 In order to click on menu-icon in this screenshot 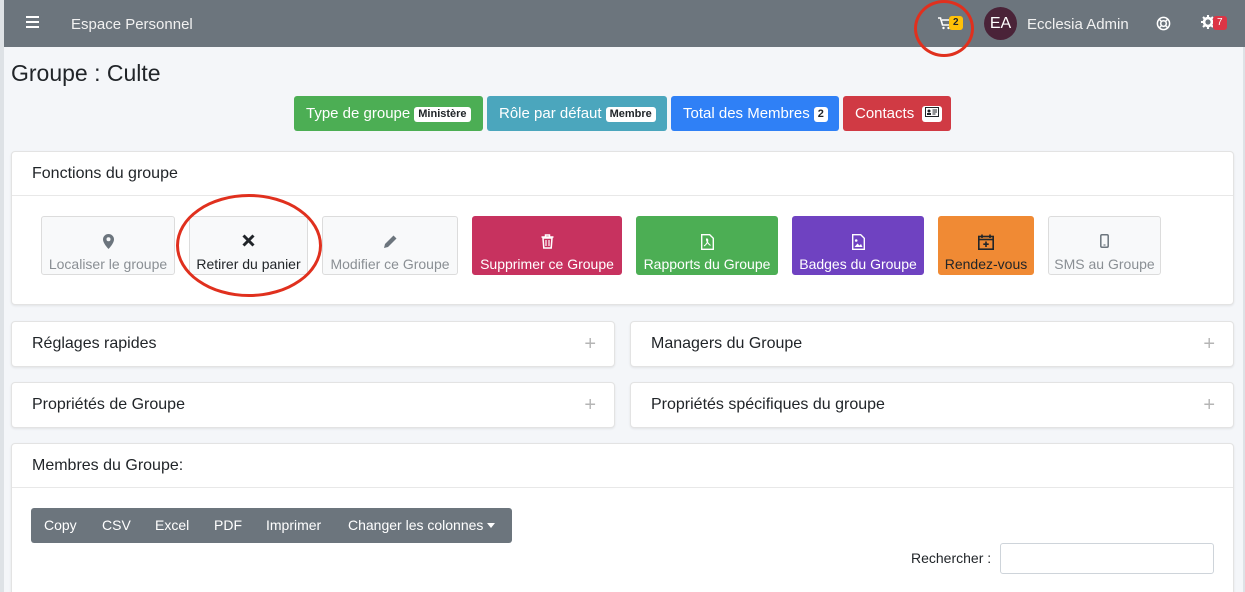, I will do `click(32, 23)`.